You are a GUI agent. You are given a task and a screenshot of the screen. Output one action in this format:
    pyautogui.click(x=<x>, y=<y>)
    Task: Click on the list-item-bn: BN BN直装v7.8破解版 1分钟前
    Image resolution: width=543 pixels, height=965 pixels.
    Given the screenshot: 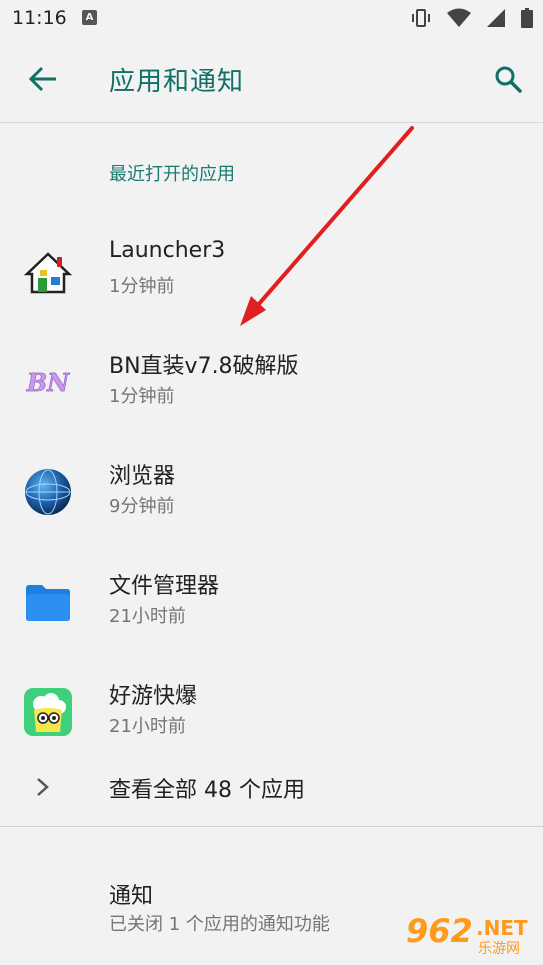 What is the action you would take?
    pyautogui.click(x=271, y=391)
    